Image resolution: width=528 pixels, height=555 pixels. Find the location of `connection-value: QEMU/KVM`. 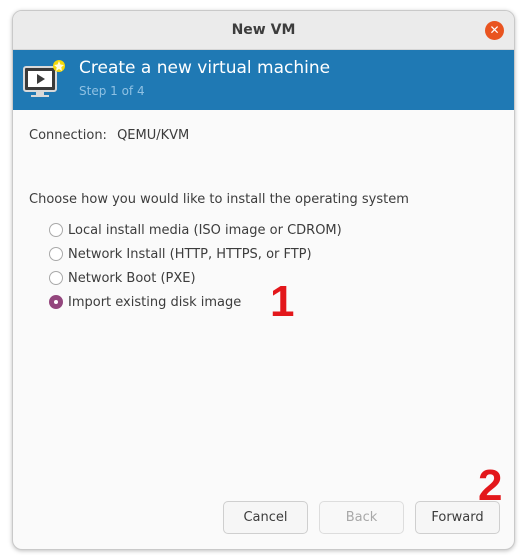

connection-value: QEMU/KVM is located at coordinates (153, 135).